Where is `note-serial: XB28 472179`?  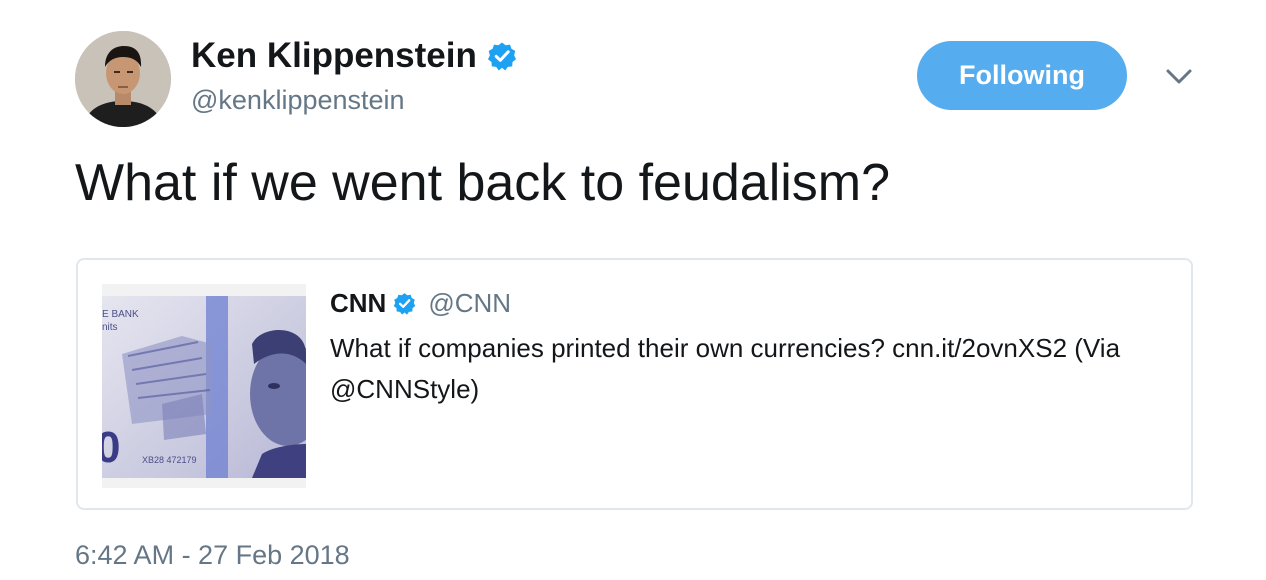 note-serial: XB28 472179 is located at coordinates (169, 460).